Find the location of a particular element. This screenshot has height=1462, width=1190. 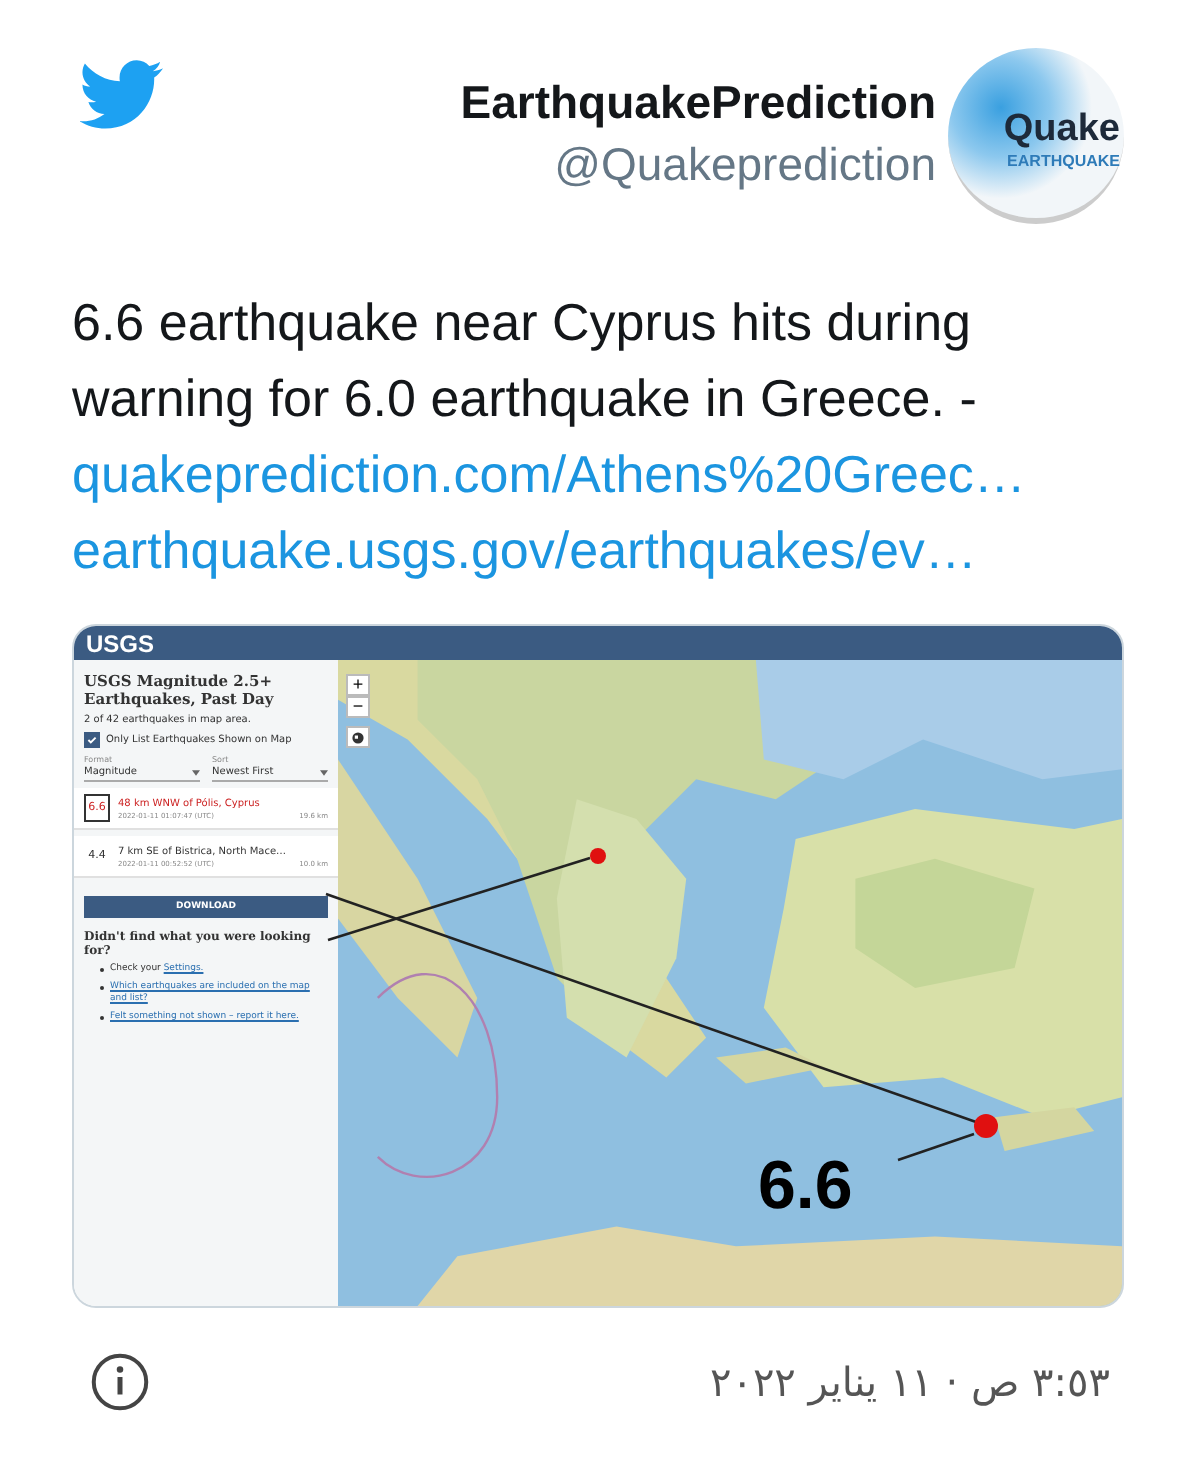

leader-line is located at coordinates (936, 1147).